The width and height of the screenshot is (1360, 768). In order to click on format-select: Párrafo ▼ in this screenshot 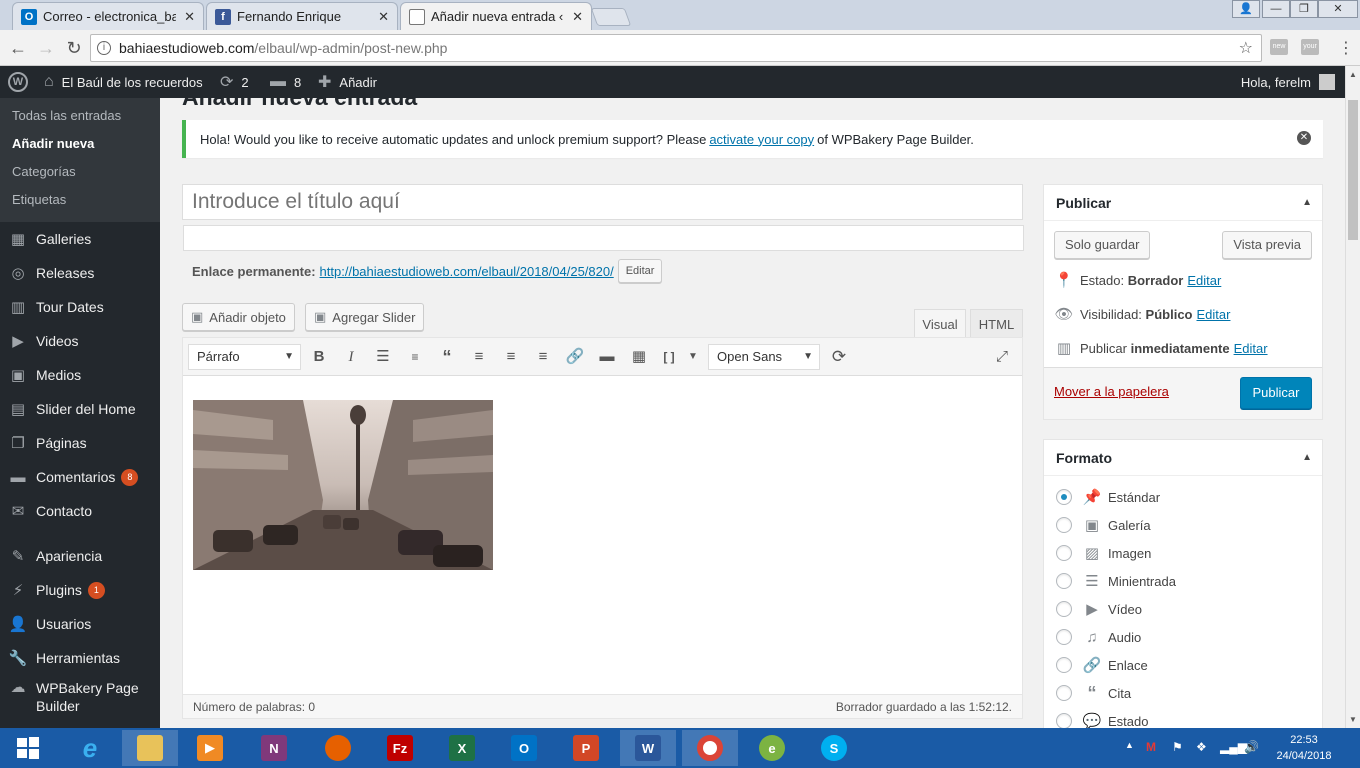, I will do `click(244, 357)`.